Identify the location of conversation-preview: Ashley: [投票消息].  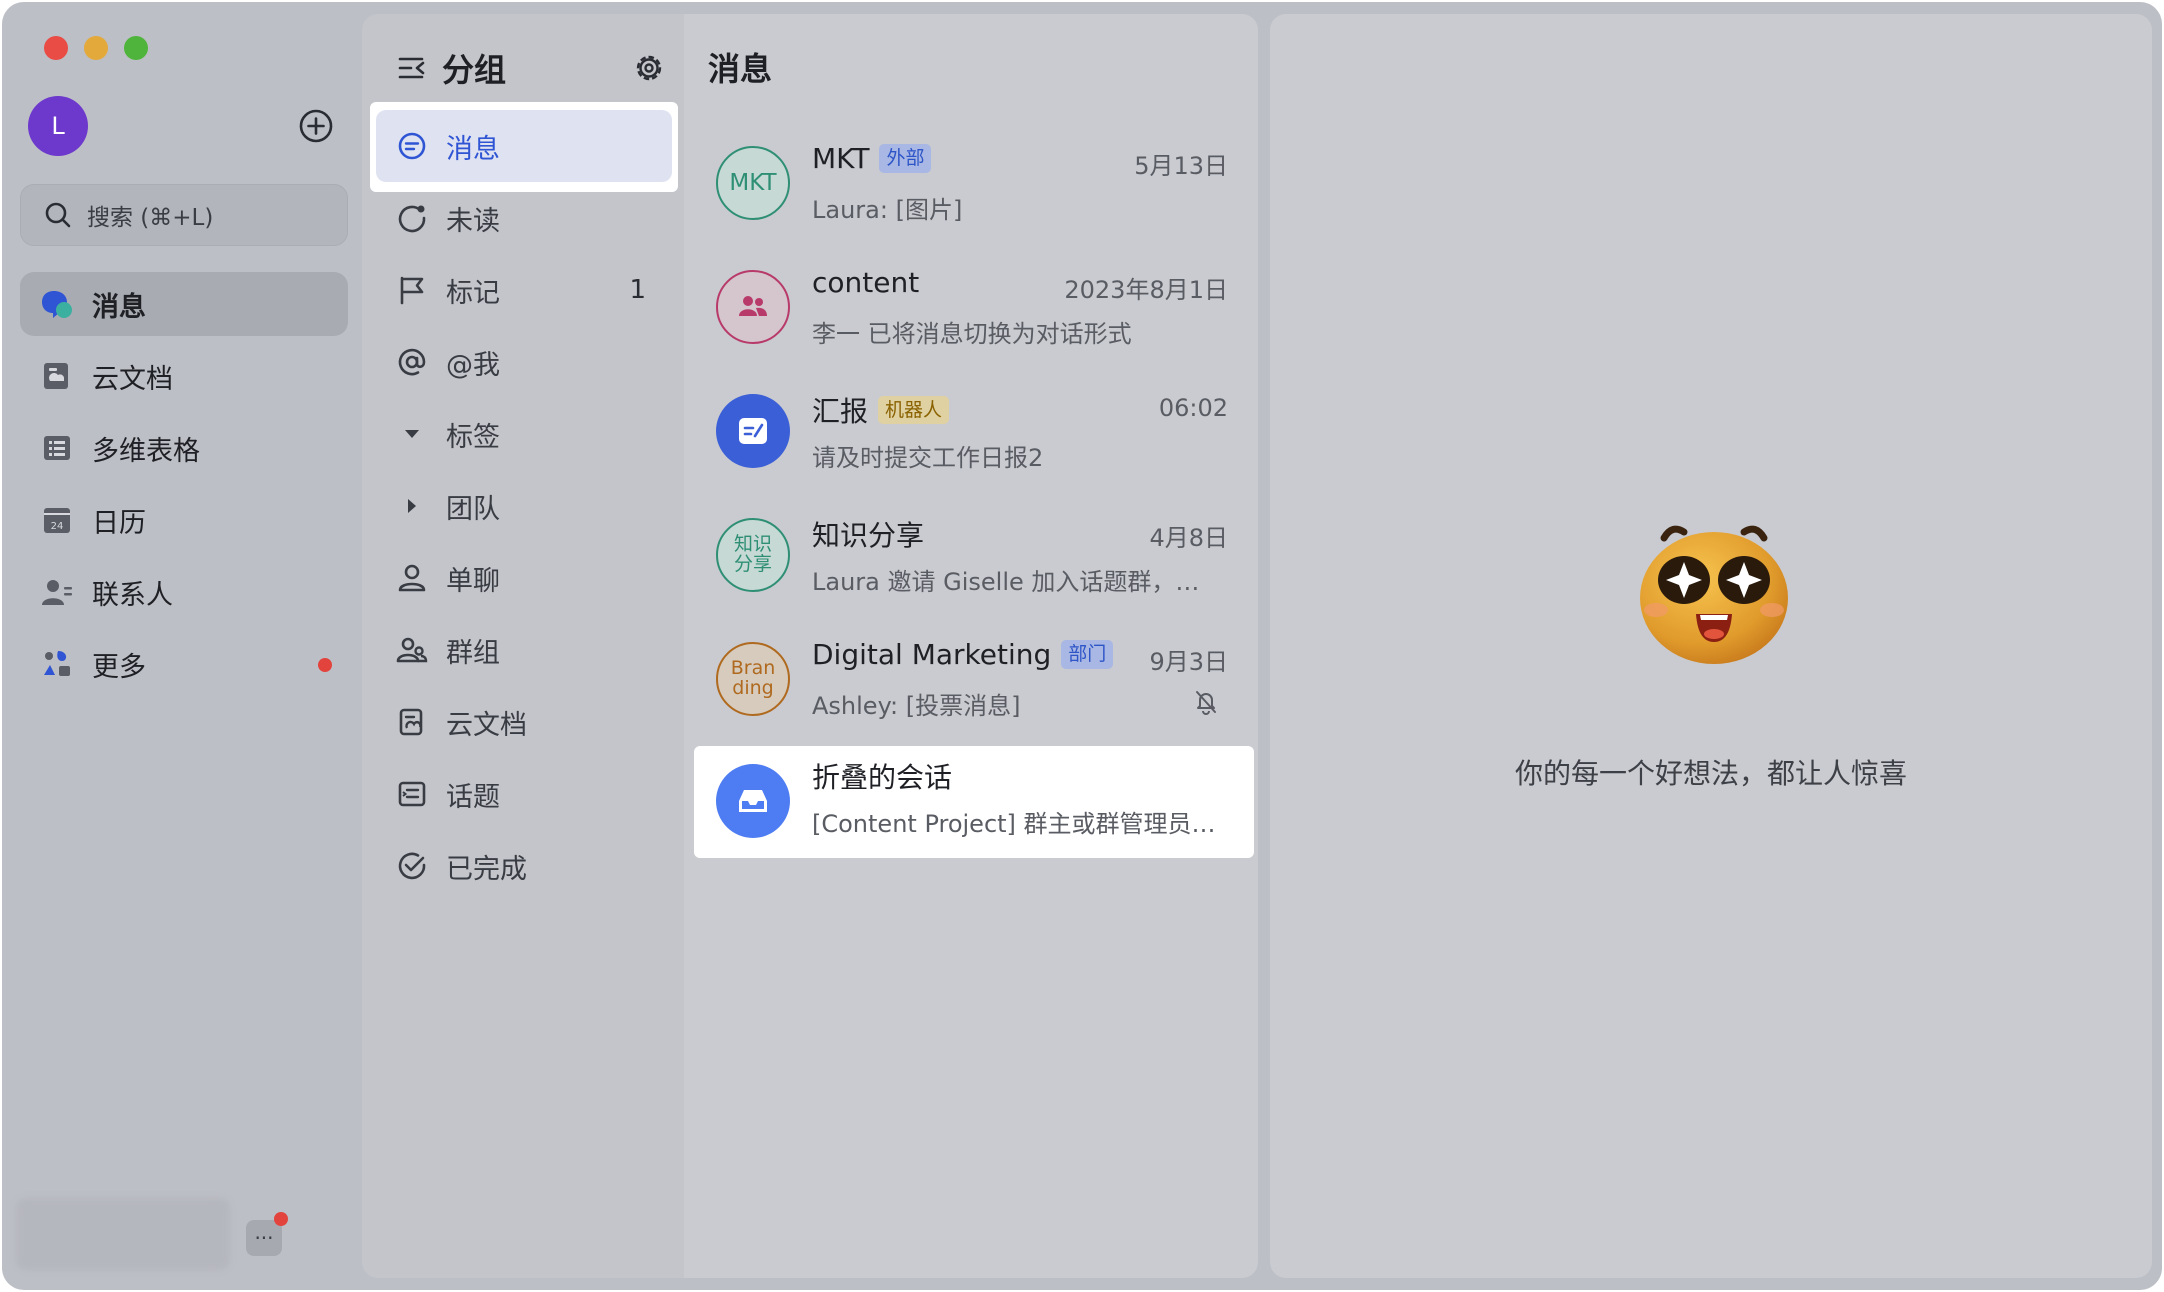
(916, 706).